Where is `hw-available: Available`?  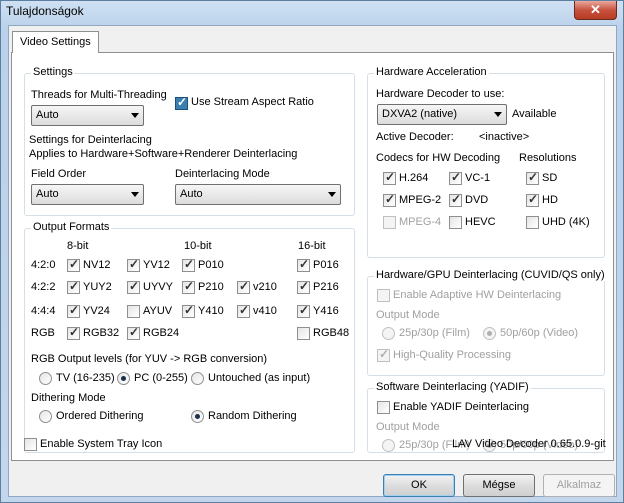
hw-available: Available is located at coordinates (534, 114).